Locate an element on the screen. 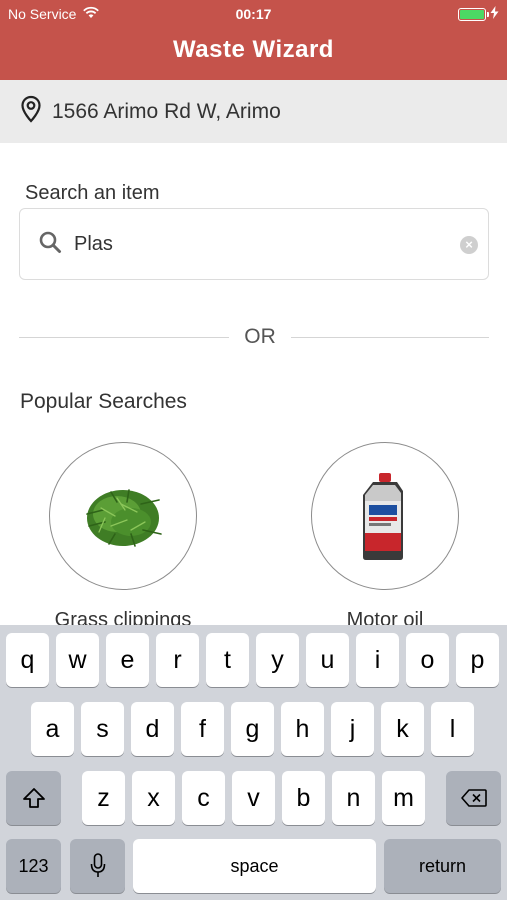 This screenshot has height=900, width=507. grass-image is located at coordinates (123, 516).